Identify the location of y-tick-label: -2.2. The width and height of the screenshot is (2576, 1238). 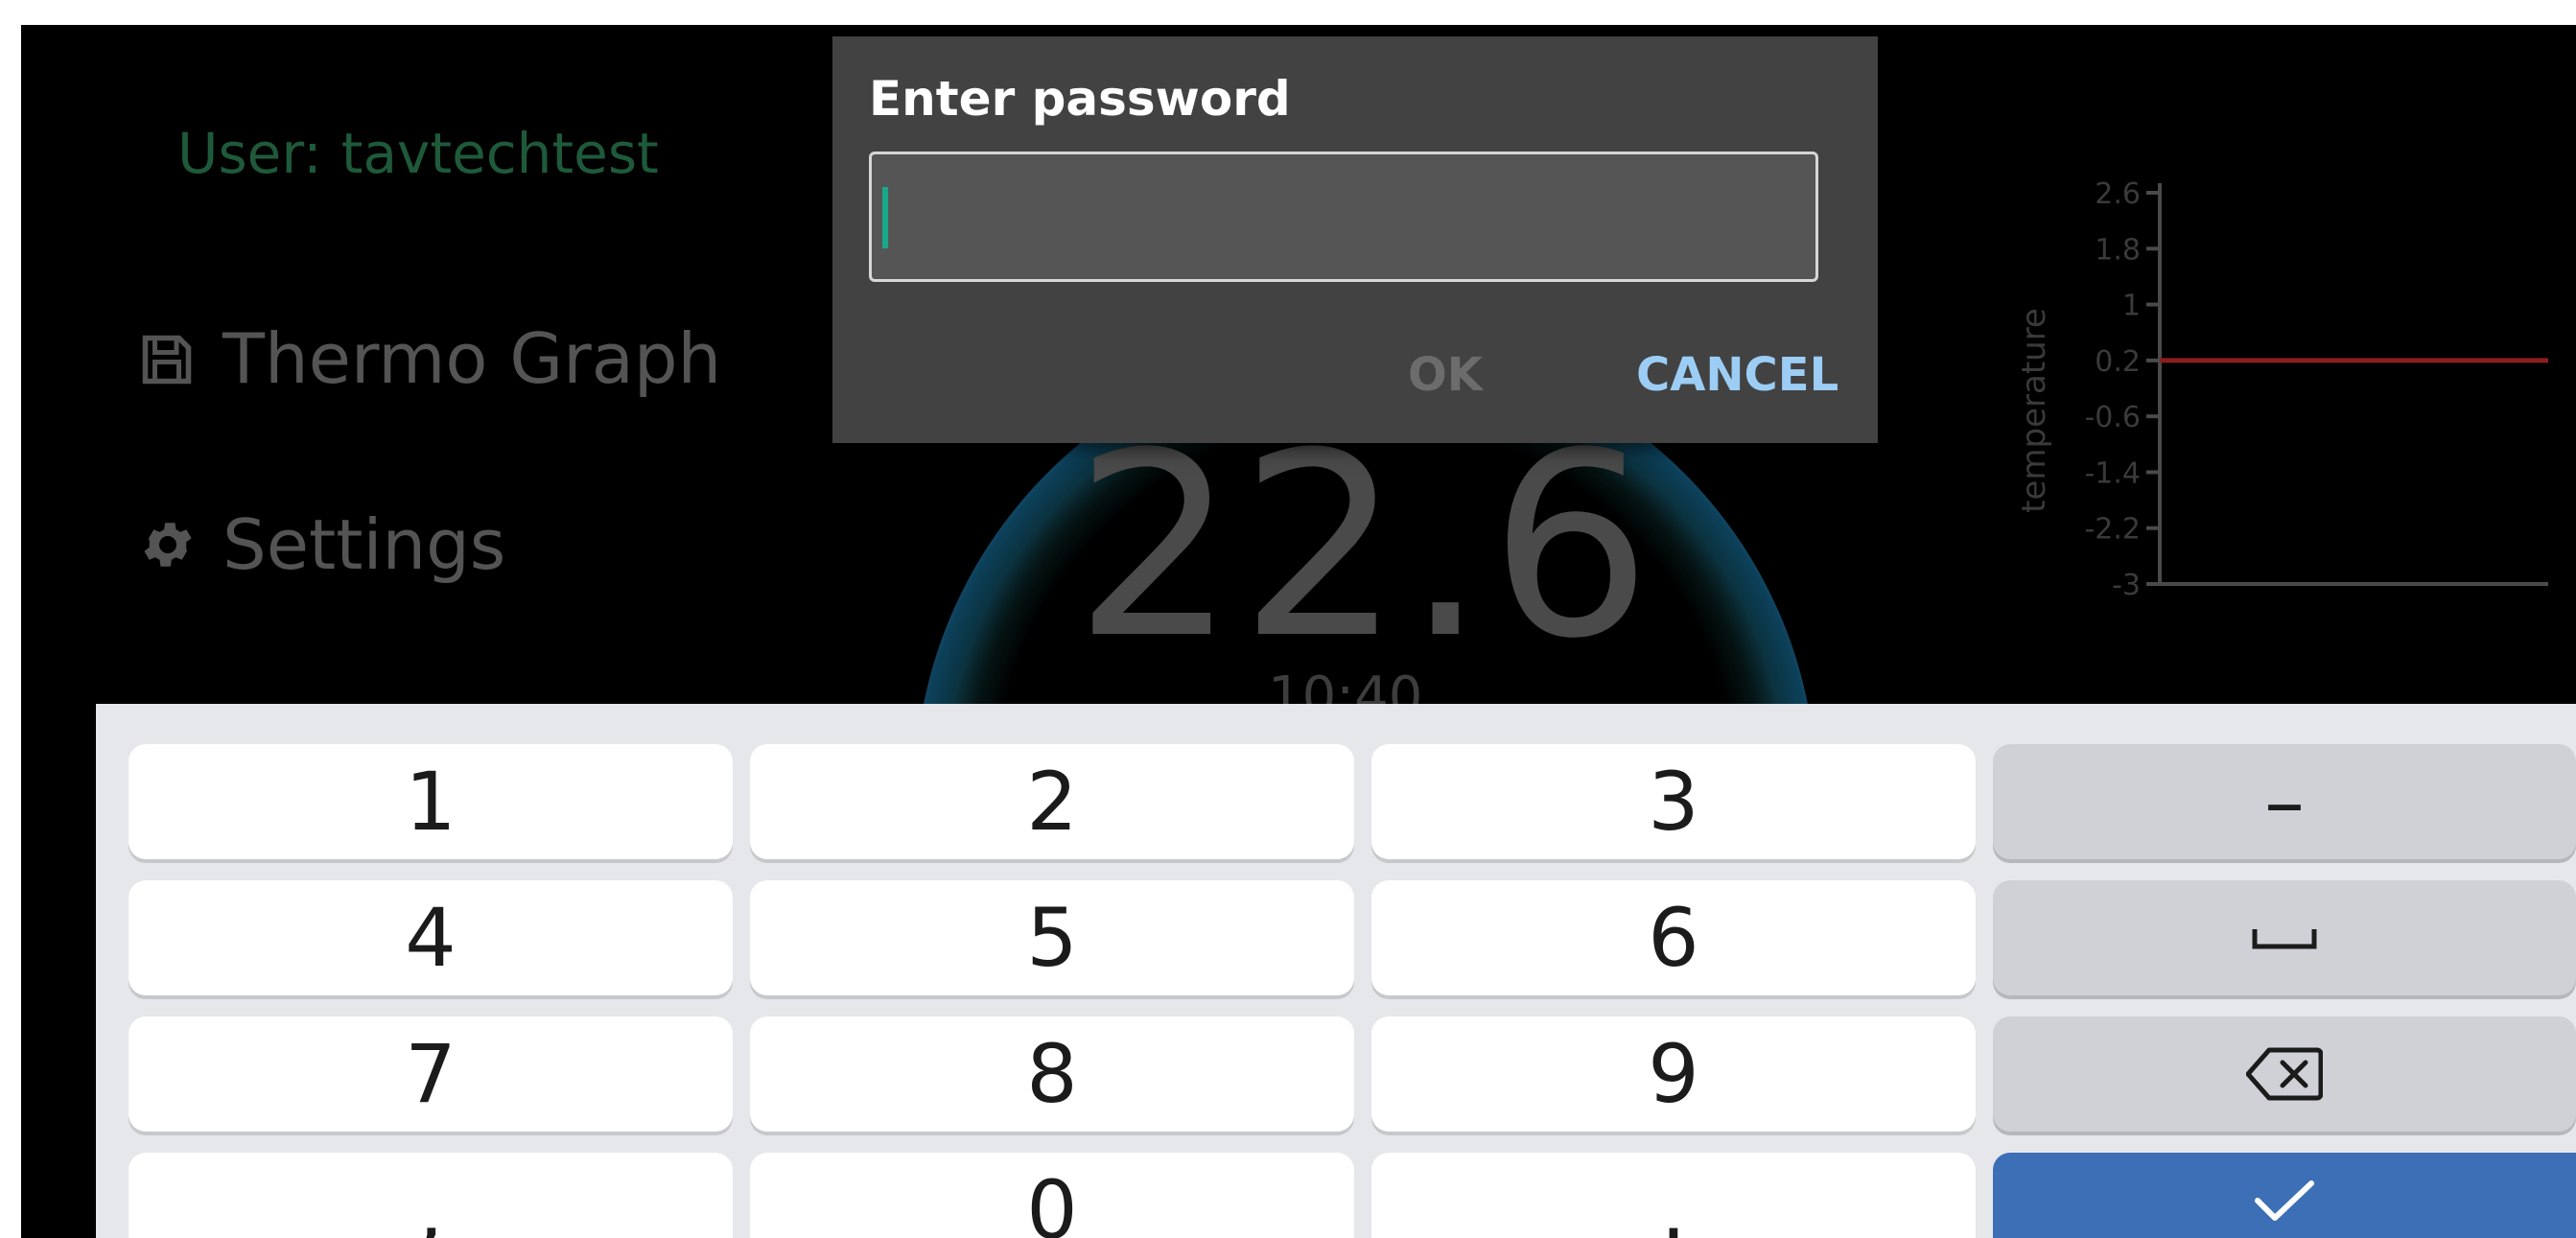
(2112, 530).